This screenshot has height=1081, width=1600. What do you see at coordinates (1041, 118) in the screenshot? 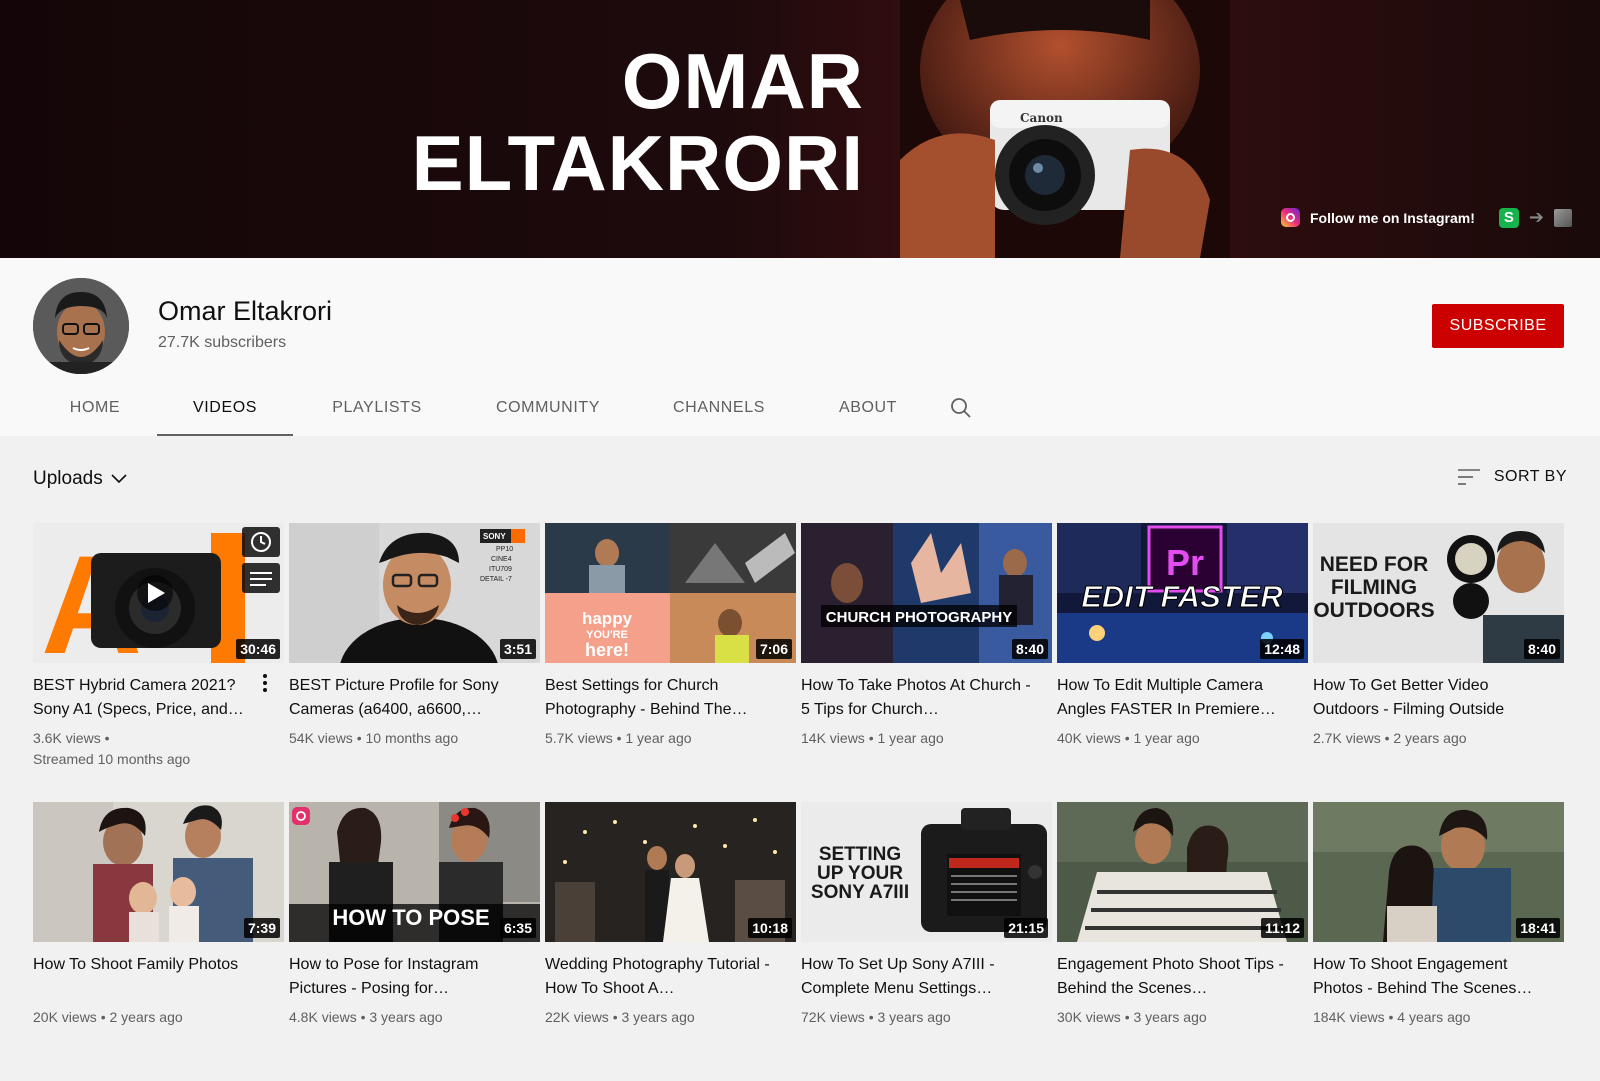
I see `svg-text: Canon` at bounding box center [1041, 118].